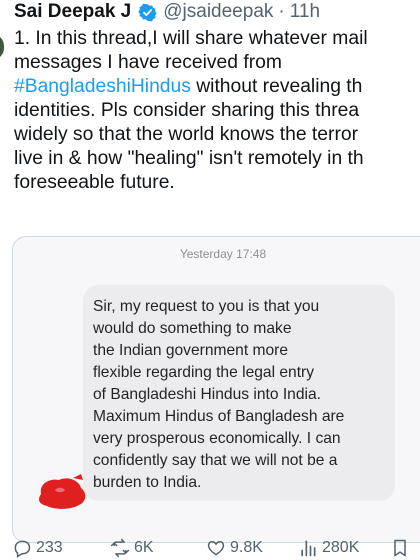 The height and width of the screenshot is (560, 420). What do you see at coordinates (2, 47) in the screenshot?
I see `avatar` at bounding box center [2, 47].